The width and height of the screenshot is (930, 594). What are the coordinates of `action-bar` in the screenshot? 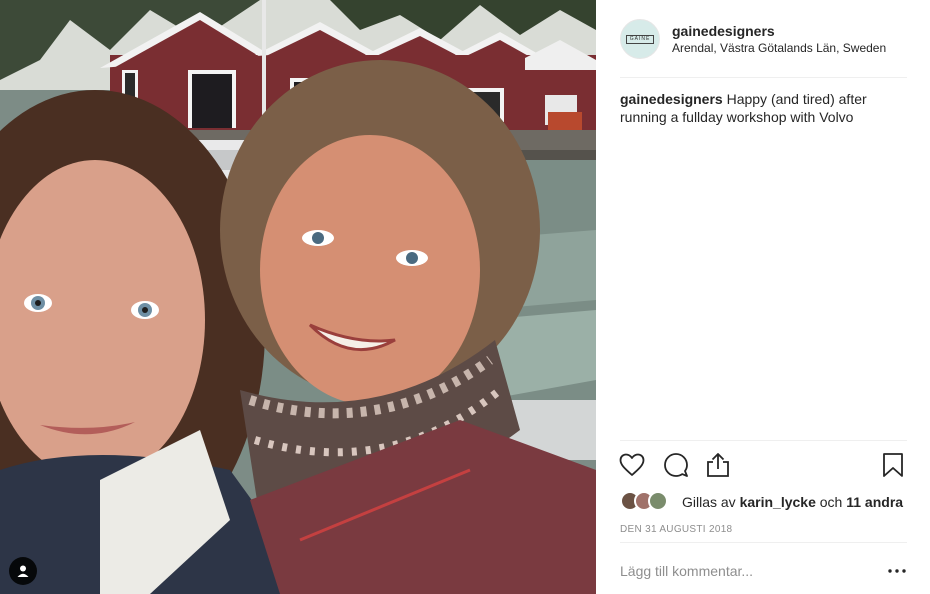 It's located at (762, 465).